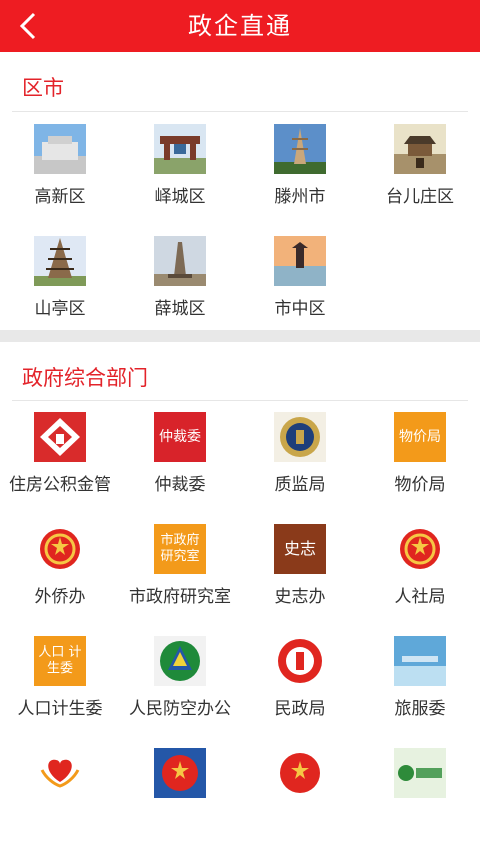 The image size is (480, 858). I want to click on dept-item-emblem-a, so click(180, 803).